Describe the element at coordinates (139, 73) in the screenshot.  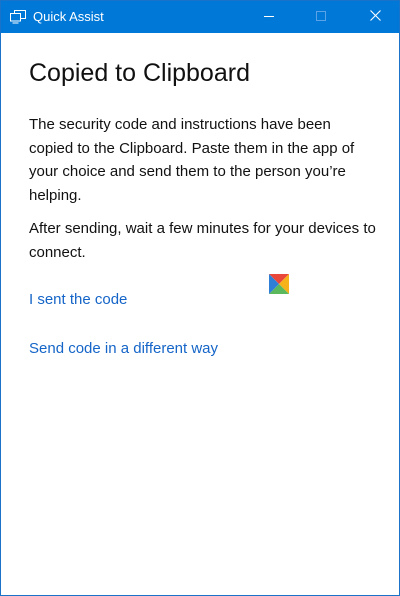
I see `page-heading: Copied to Clipboard` at that location.